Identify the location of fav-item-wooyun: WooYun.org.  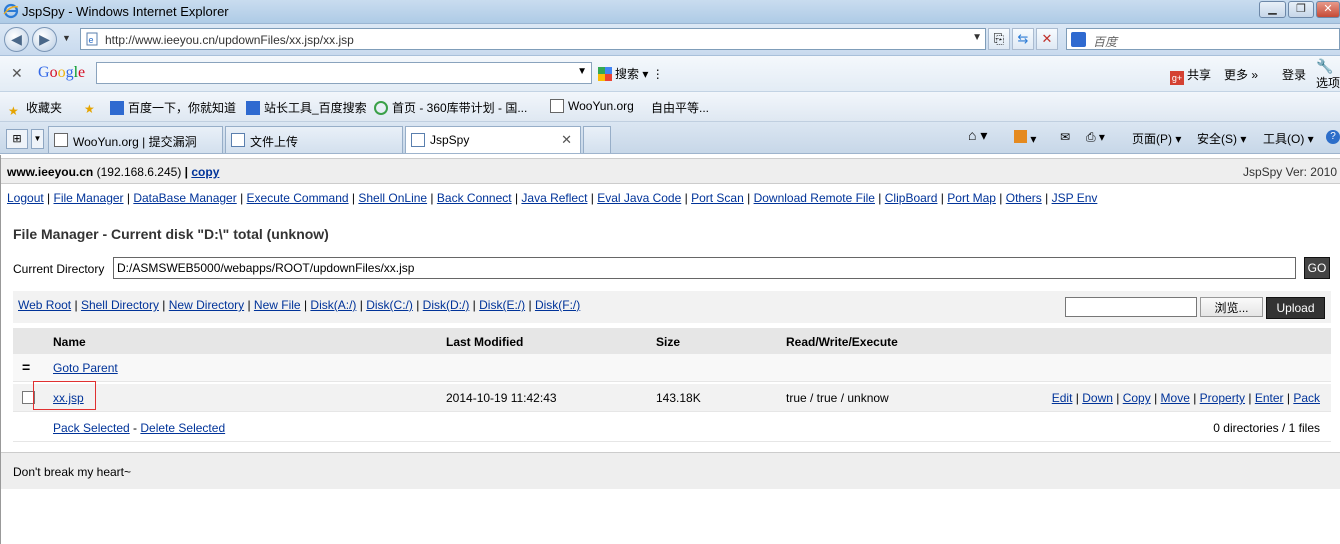
(592, 106).